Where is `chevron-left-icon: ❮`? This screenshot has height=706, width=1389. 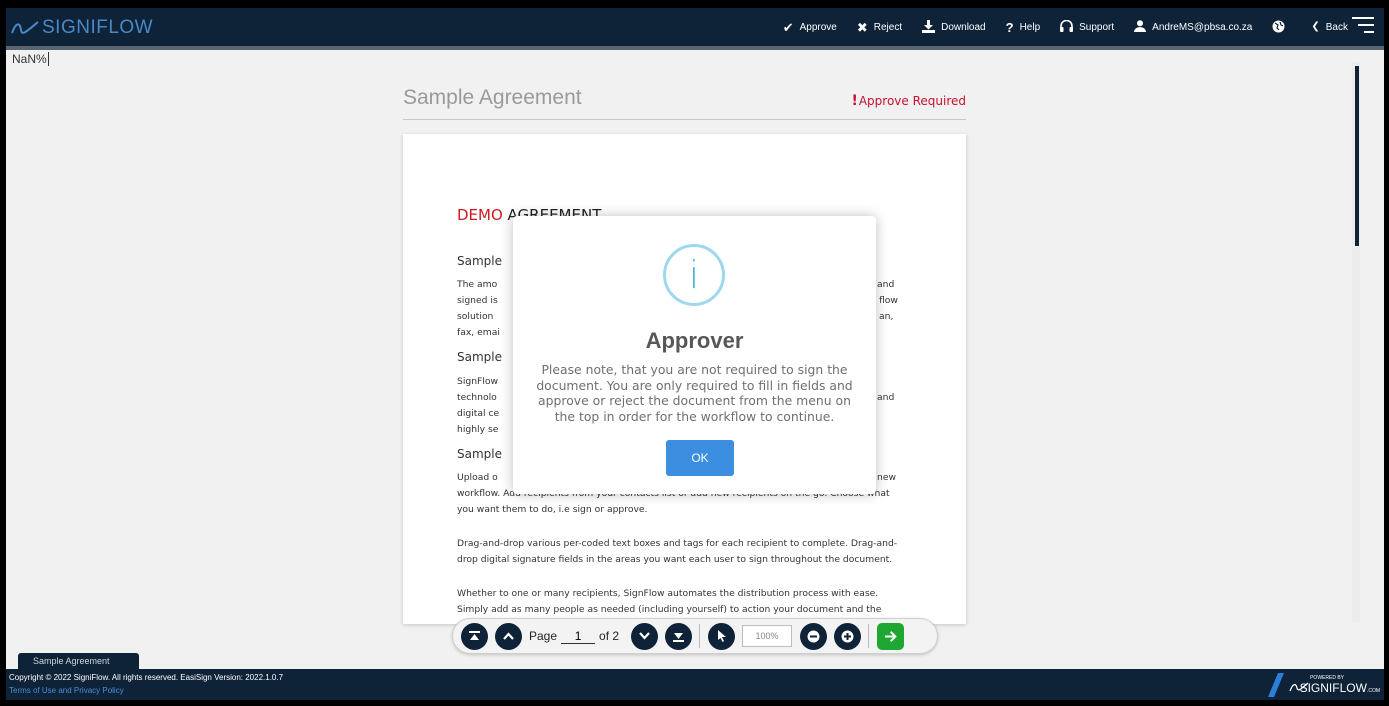 chevron-left-icon: ❮ is located at coordinates (1315, 26).